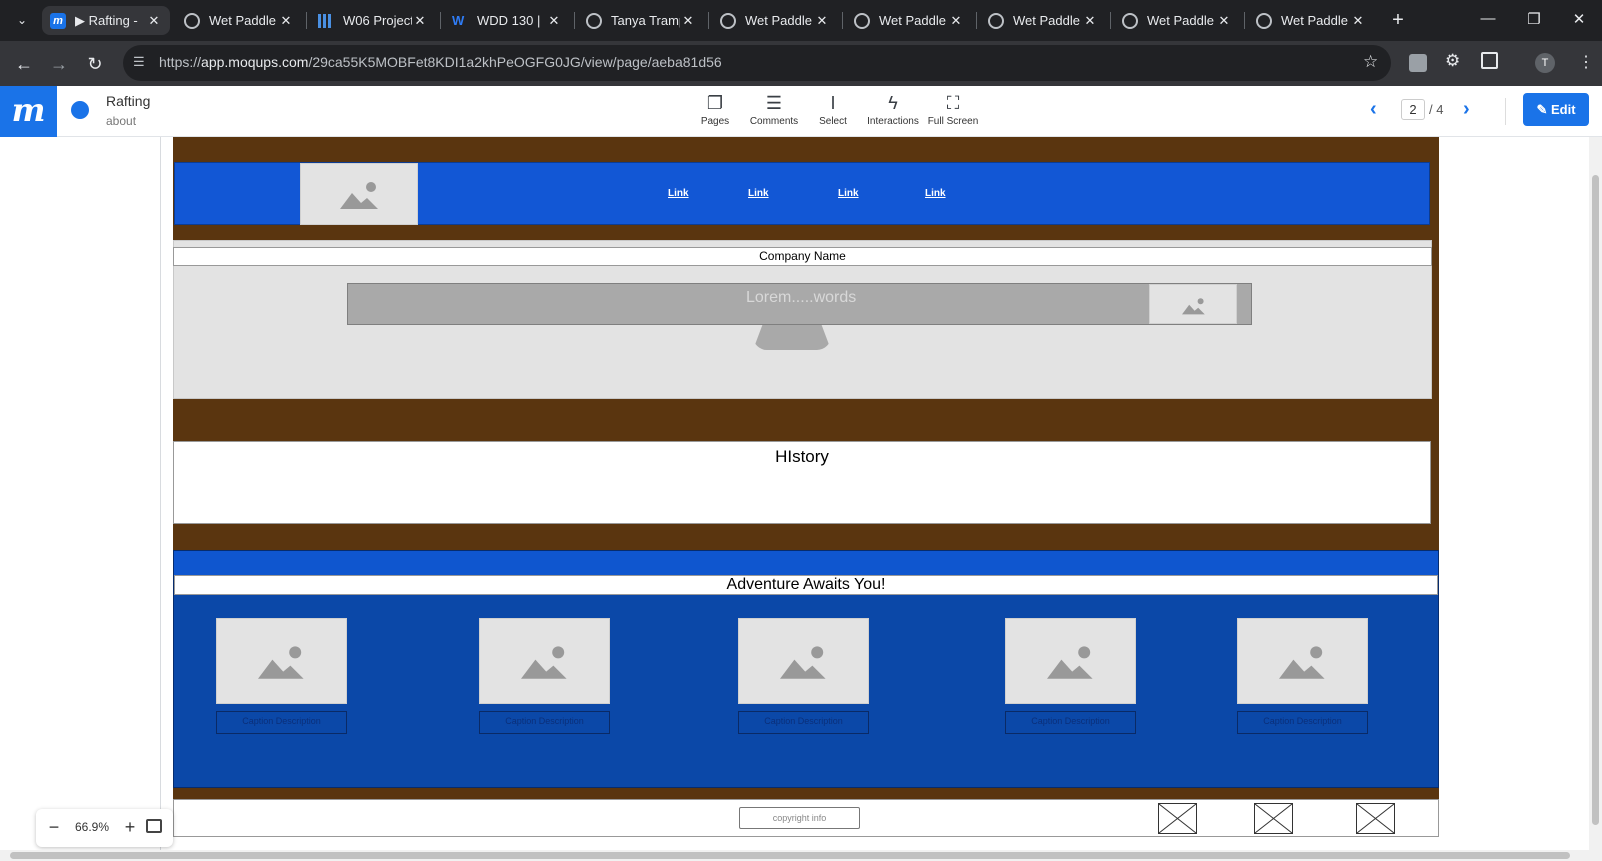 The width and height of the screenshot is (1602, 861). Describe the element at coordinates (1488, 18) in the screenshot. I see `minimize-icon: —` at that location.